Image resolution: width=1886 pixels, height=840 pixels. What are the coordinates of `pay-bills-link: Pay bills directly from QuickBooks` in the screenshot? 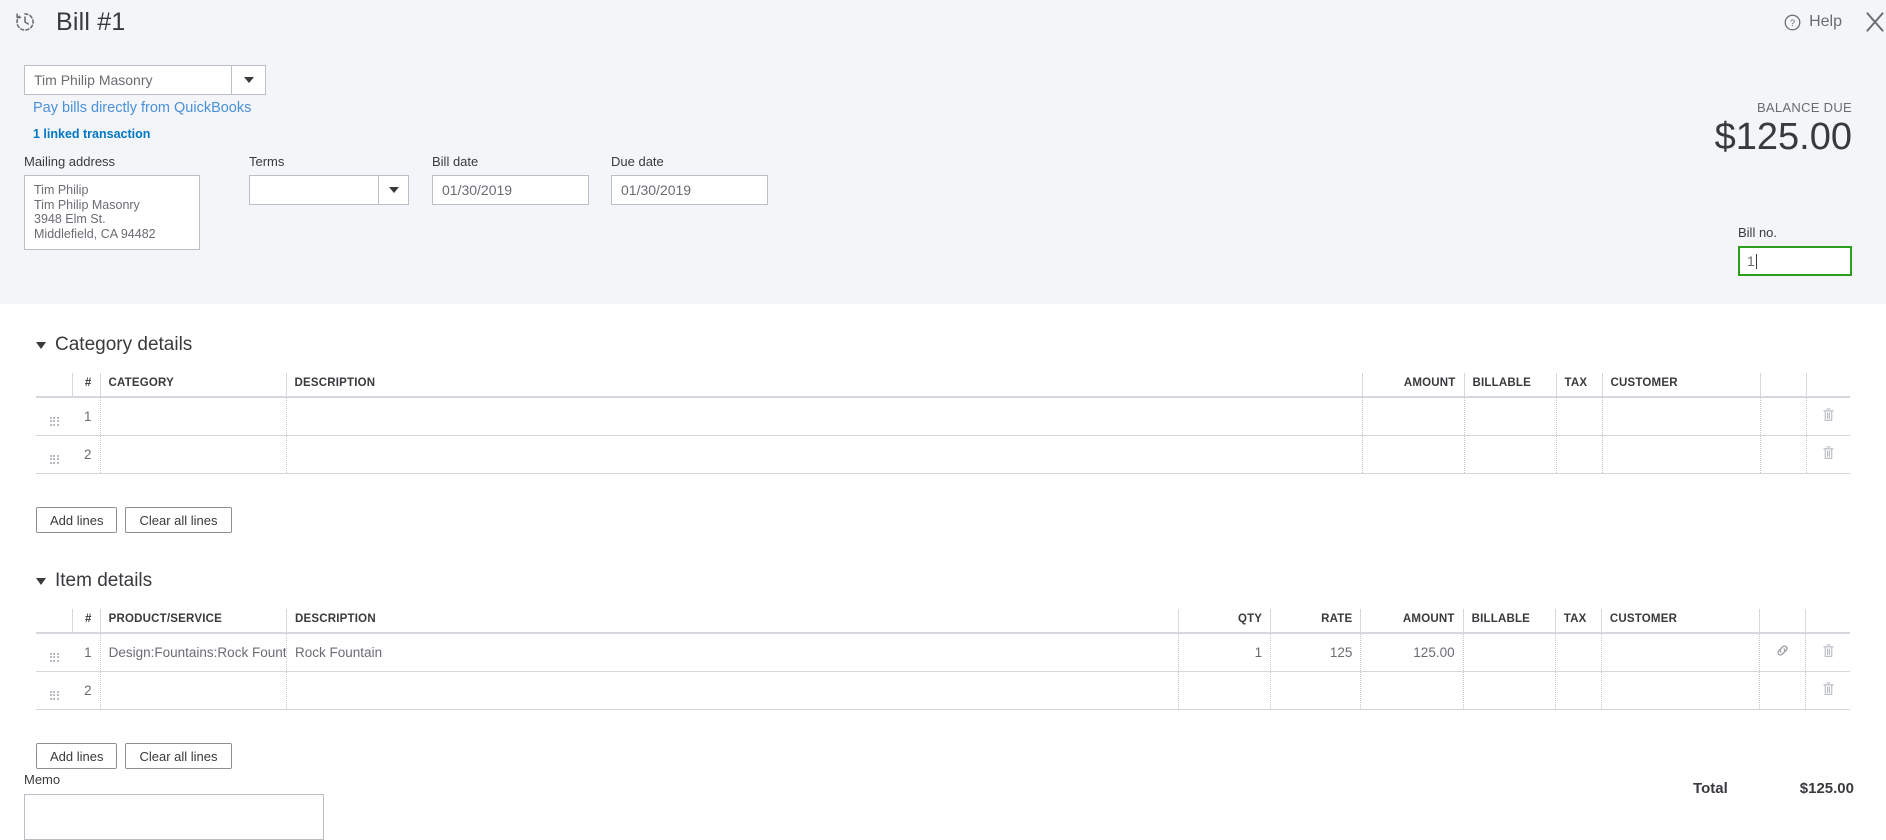 It's located at (142, 108).